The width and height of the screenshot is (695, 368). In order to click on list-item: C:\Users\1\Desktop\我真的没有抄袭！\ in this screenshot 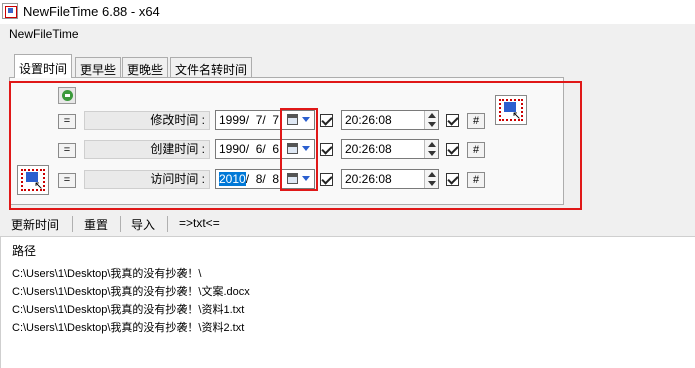, I will do `click(106, 273)`.